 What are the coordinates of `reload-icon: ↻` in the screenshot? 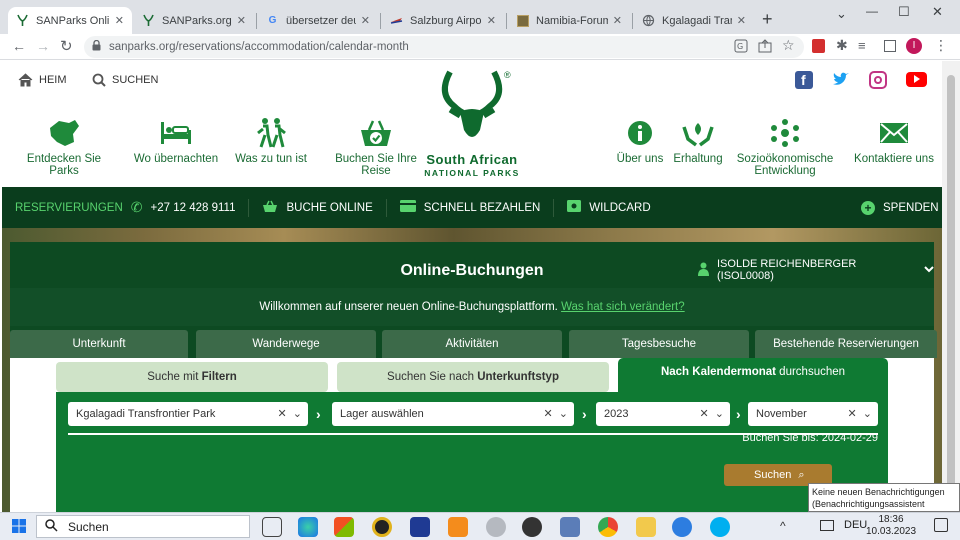 It's located at (66, 46).